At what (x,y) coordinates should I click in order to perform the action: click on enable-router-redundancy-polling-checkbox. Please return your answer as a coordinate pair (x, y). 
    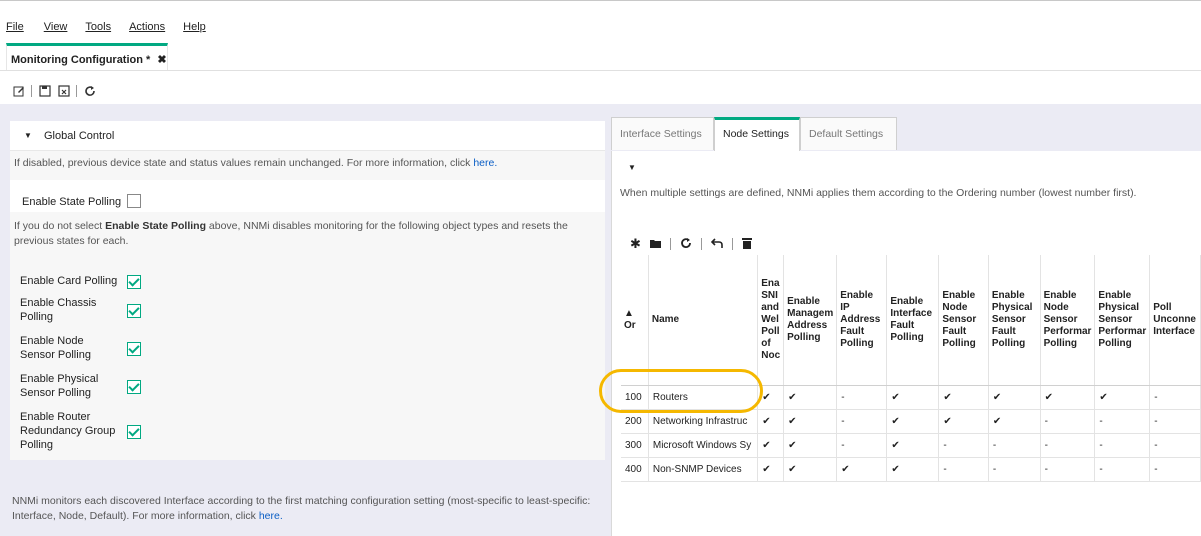
    Looking at the image, I should click on (134, 432).